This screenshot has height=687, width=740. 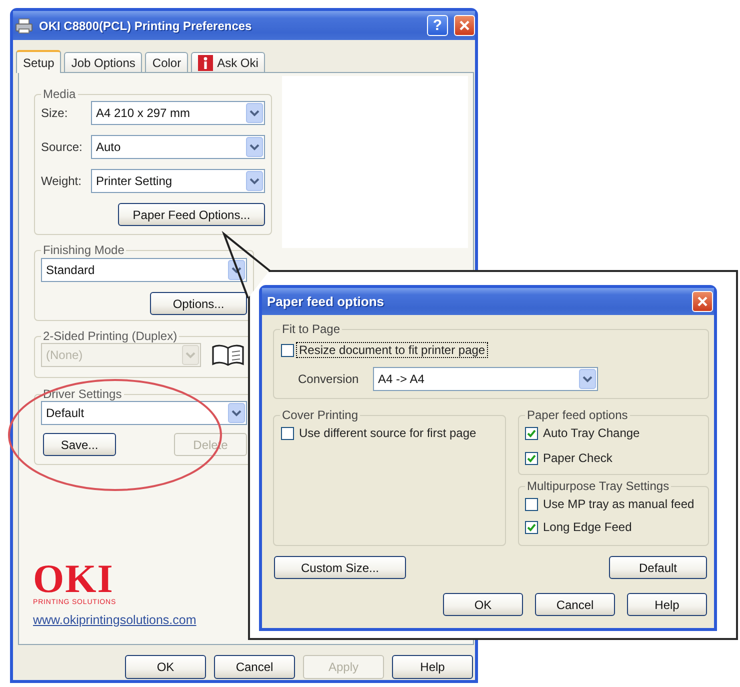 What do you see at coordinates (84, 250) in the screenshot?
I see `group-label: Finishing Mode` at bounding box center [84, 250].